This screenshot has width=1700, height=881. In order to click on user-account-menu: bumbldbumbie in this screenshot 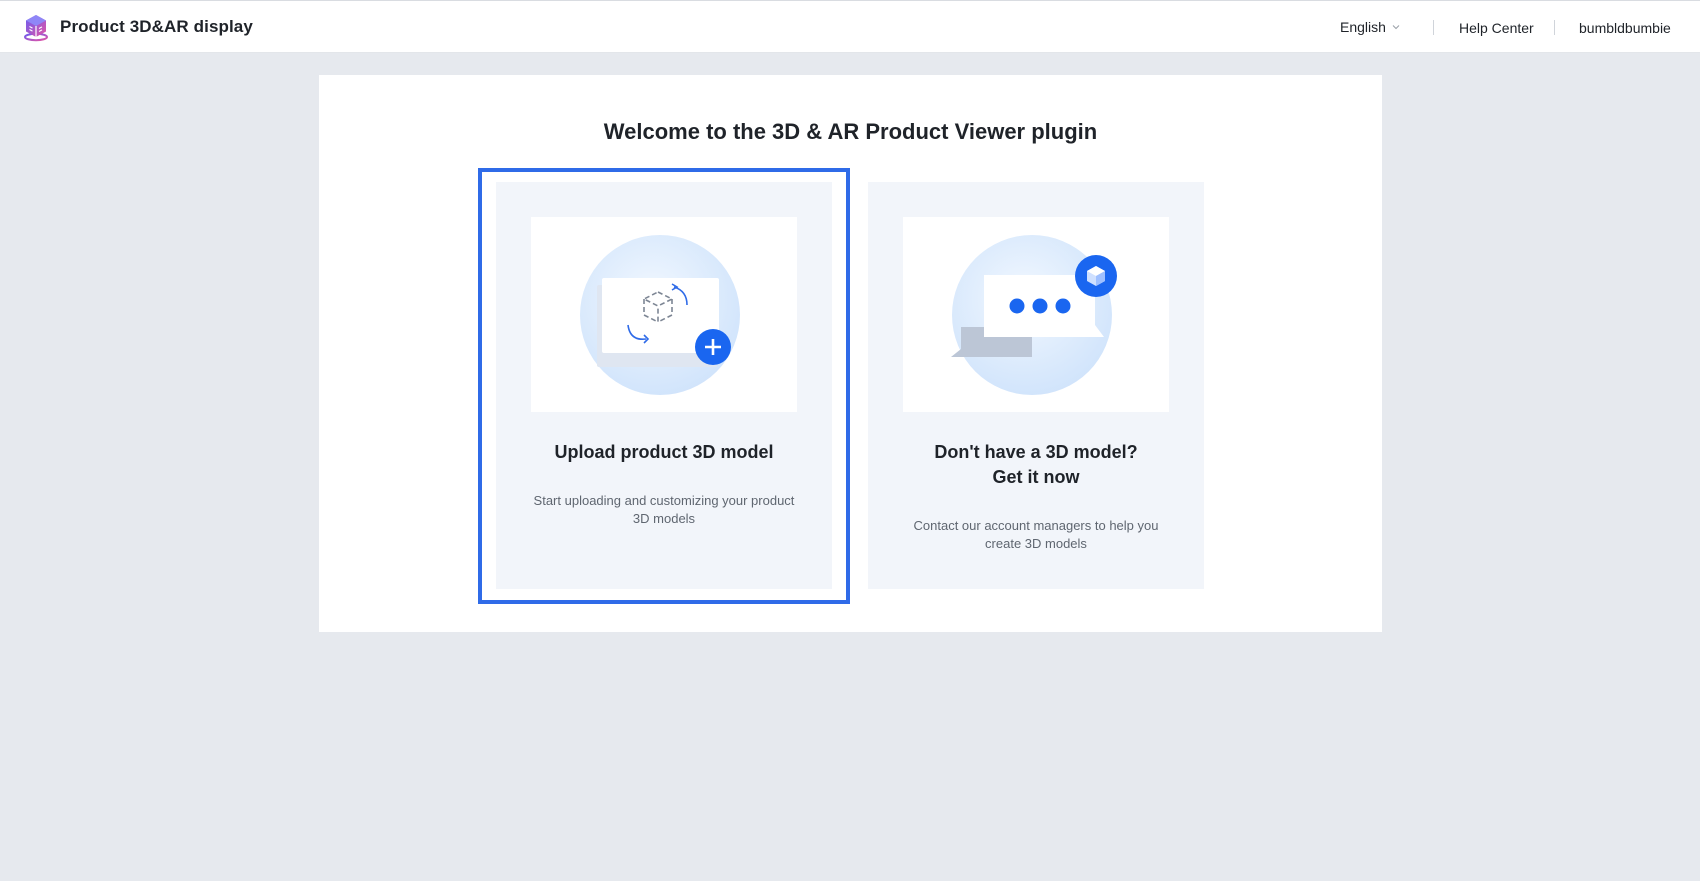, I will do `click(1625, 28)`.